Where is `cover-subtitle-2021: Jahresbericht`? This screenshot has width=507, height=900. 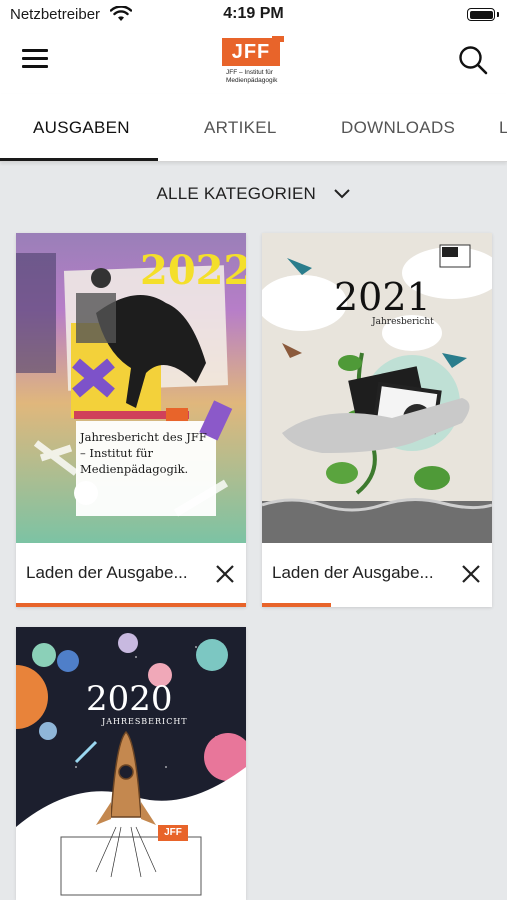
cover-subtitle-2021: Jahresbericht is located at coordinates (403, 322).